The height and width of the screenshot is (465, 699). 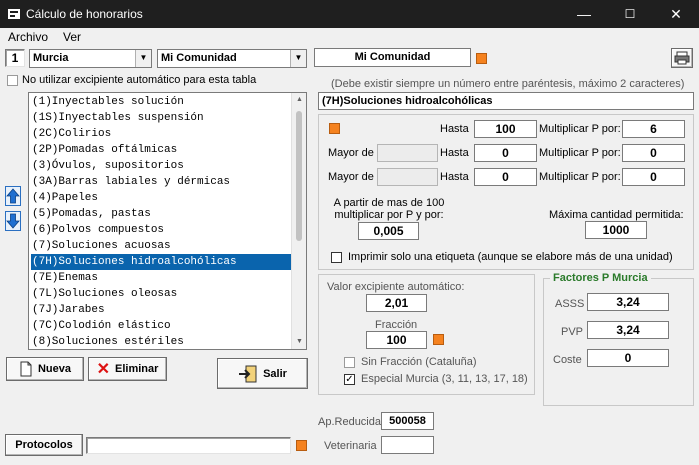 I want to click on list-item: (1S)Inyectables suspensión, so click(x=161, y=118).